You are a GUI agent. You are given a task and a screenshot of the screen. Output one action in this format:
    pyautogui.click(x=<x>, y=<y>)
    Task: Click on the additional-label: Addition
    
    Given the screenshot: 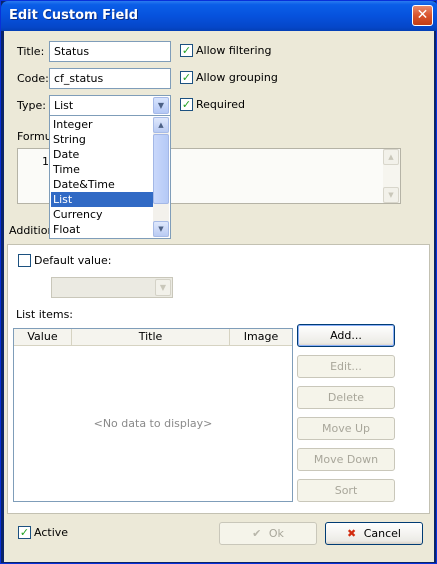 What is the action you would take?
    pyautogui.click(x=32, y=230)
    